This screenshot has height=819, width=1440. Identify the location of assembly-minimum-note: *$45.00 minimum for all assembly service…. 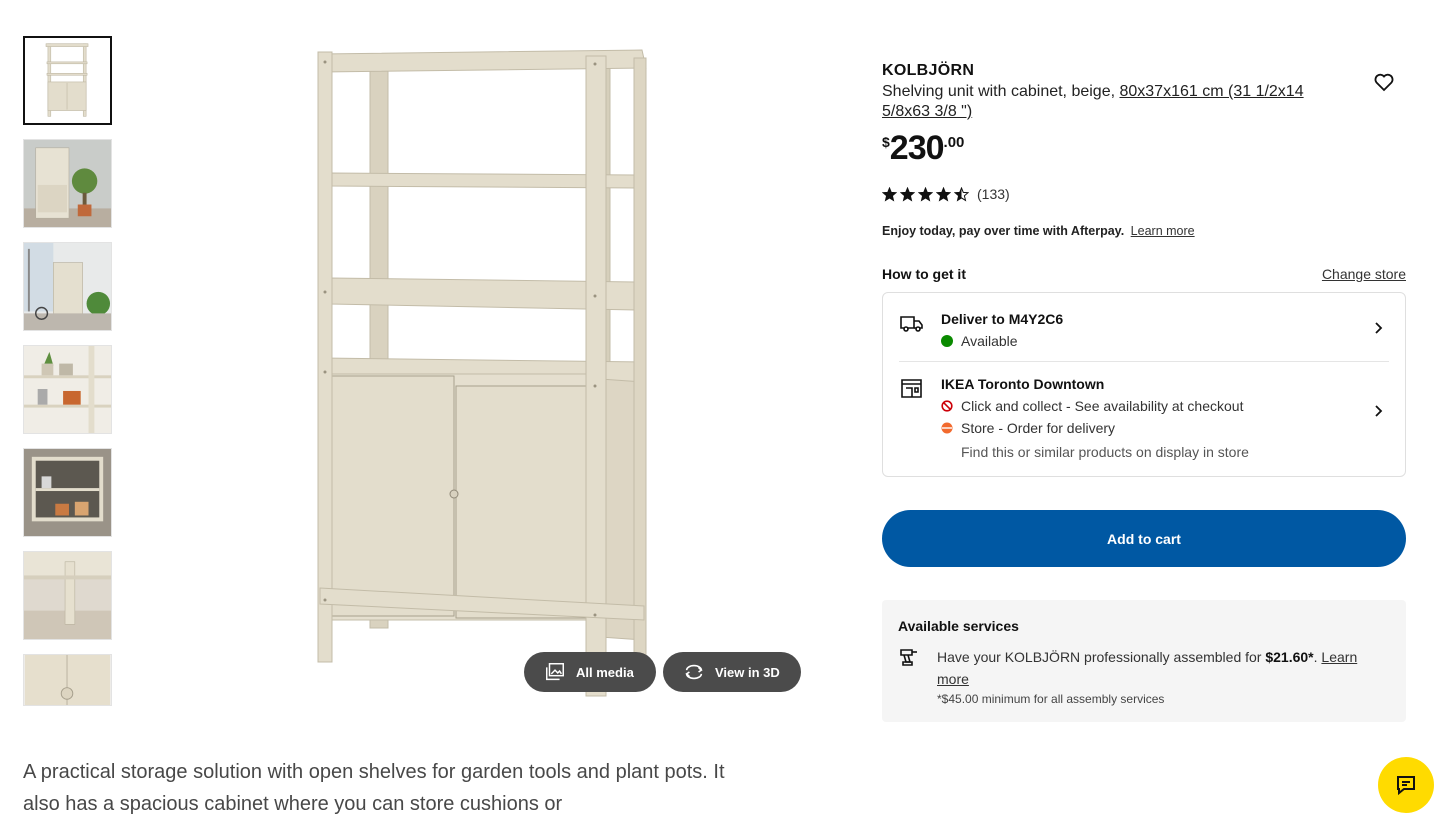
(1051, 699).